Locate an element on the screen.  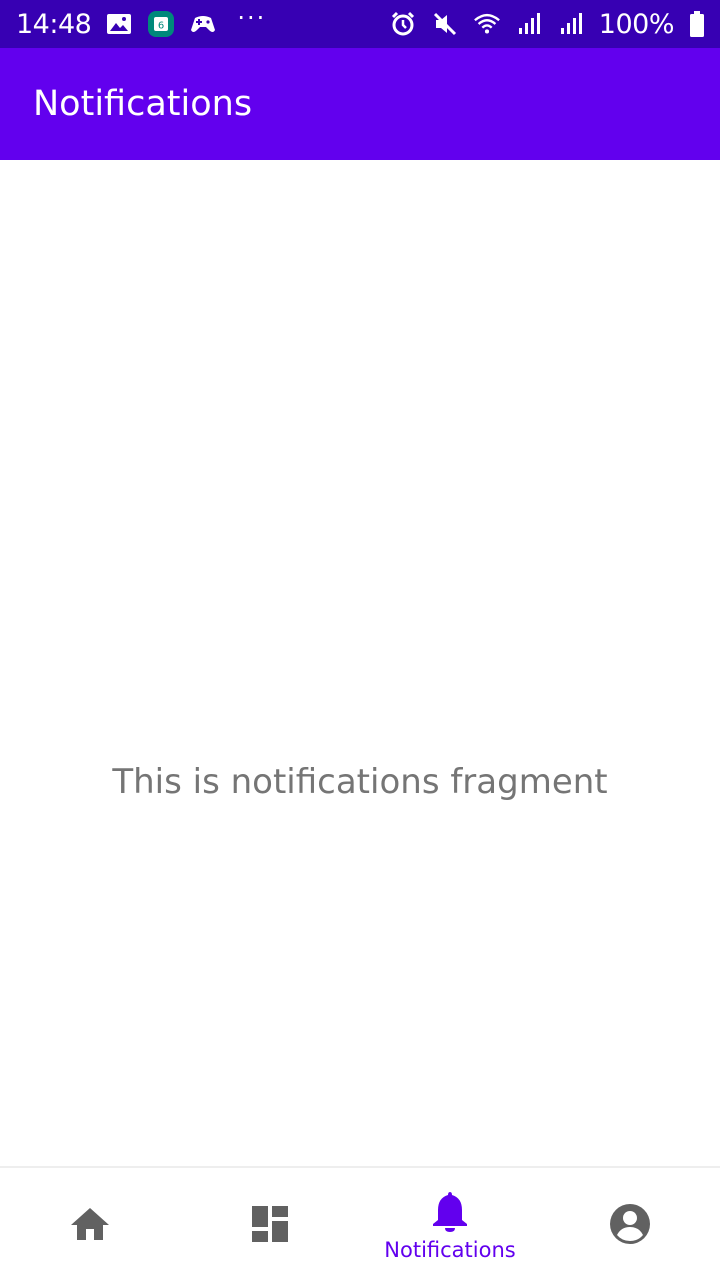
status-right: 100% is located at coordinates (547, 24).